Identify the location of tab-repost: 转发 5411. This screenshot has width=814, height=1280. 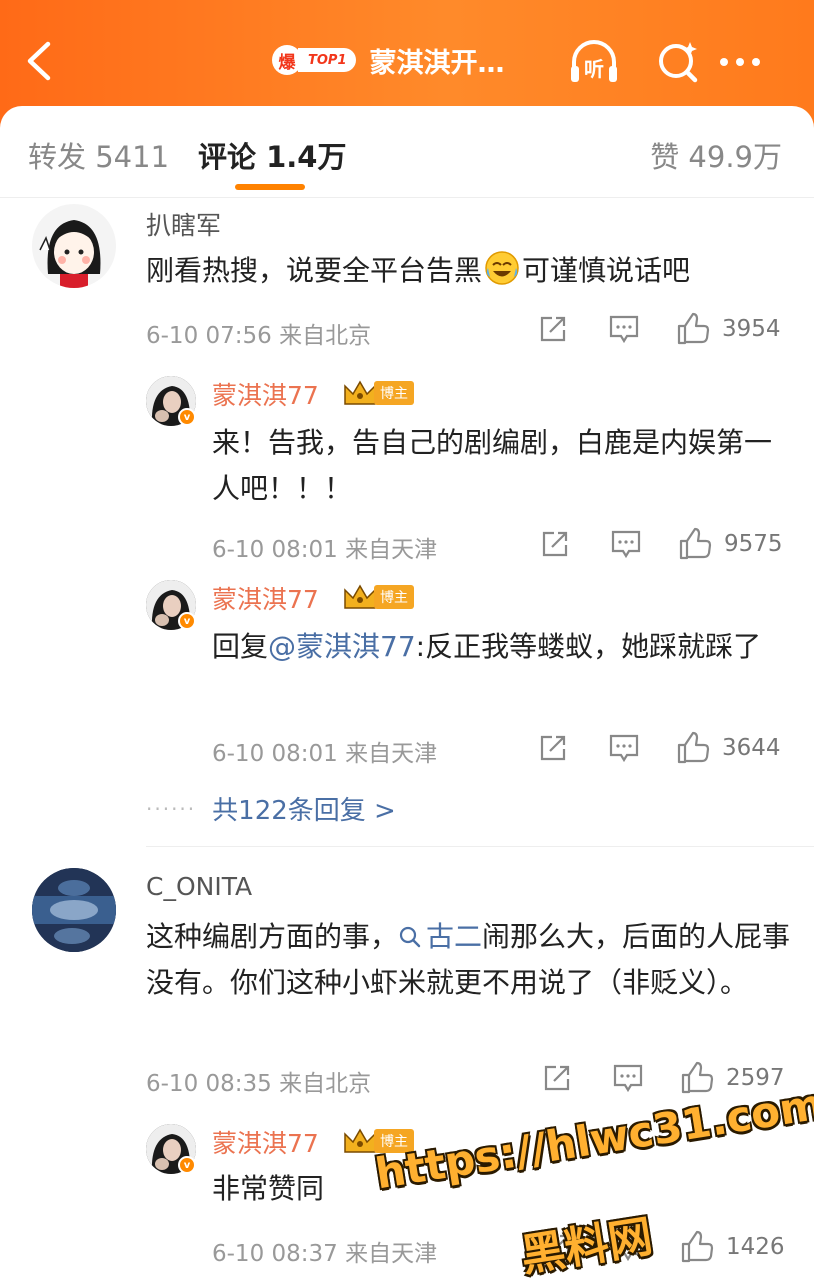
(98, 155).